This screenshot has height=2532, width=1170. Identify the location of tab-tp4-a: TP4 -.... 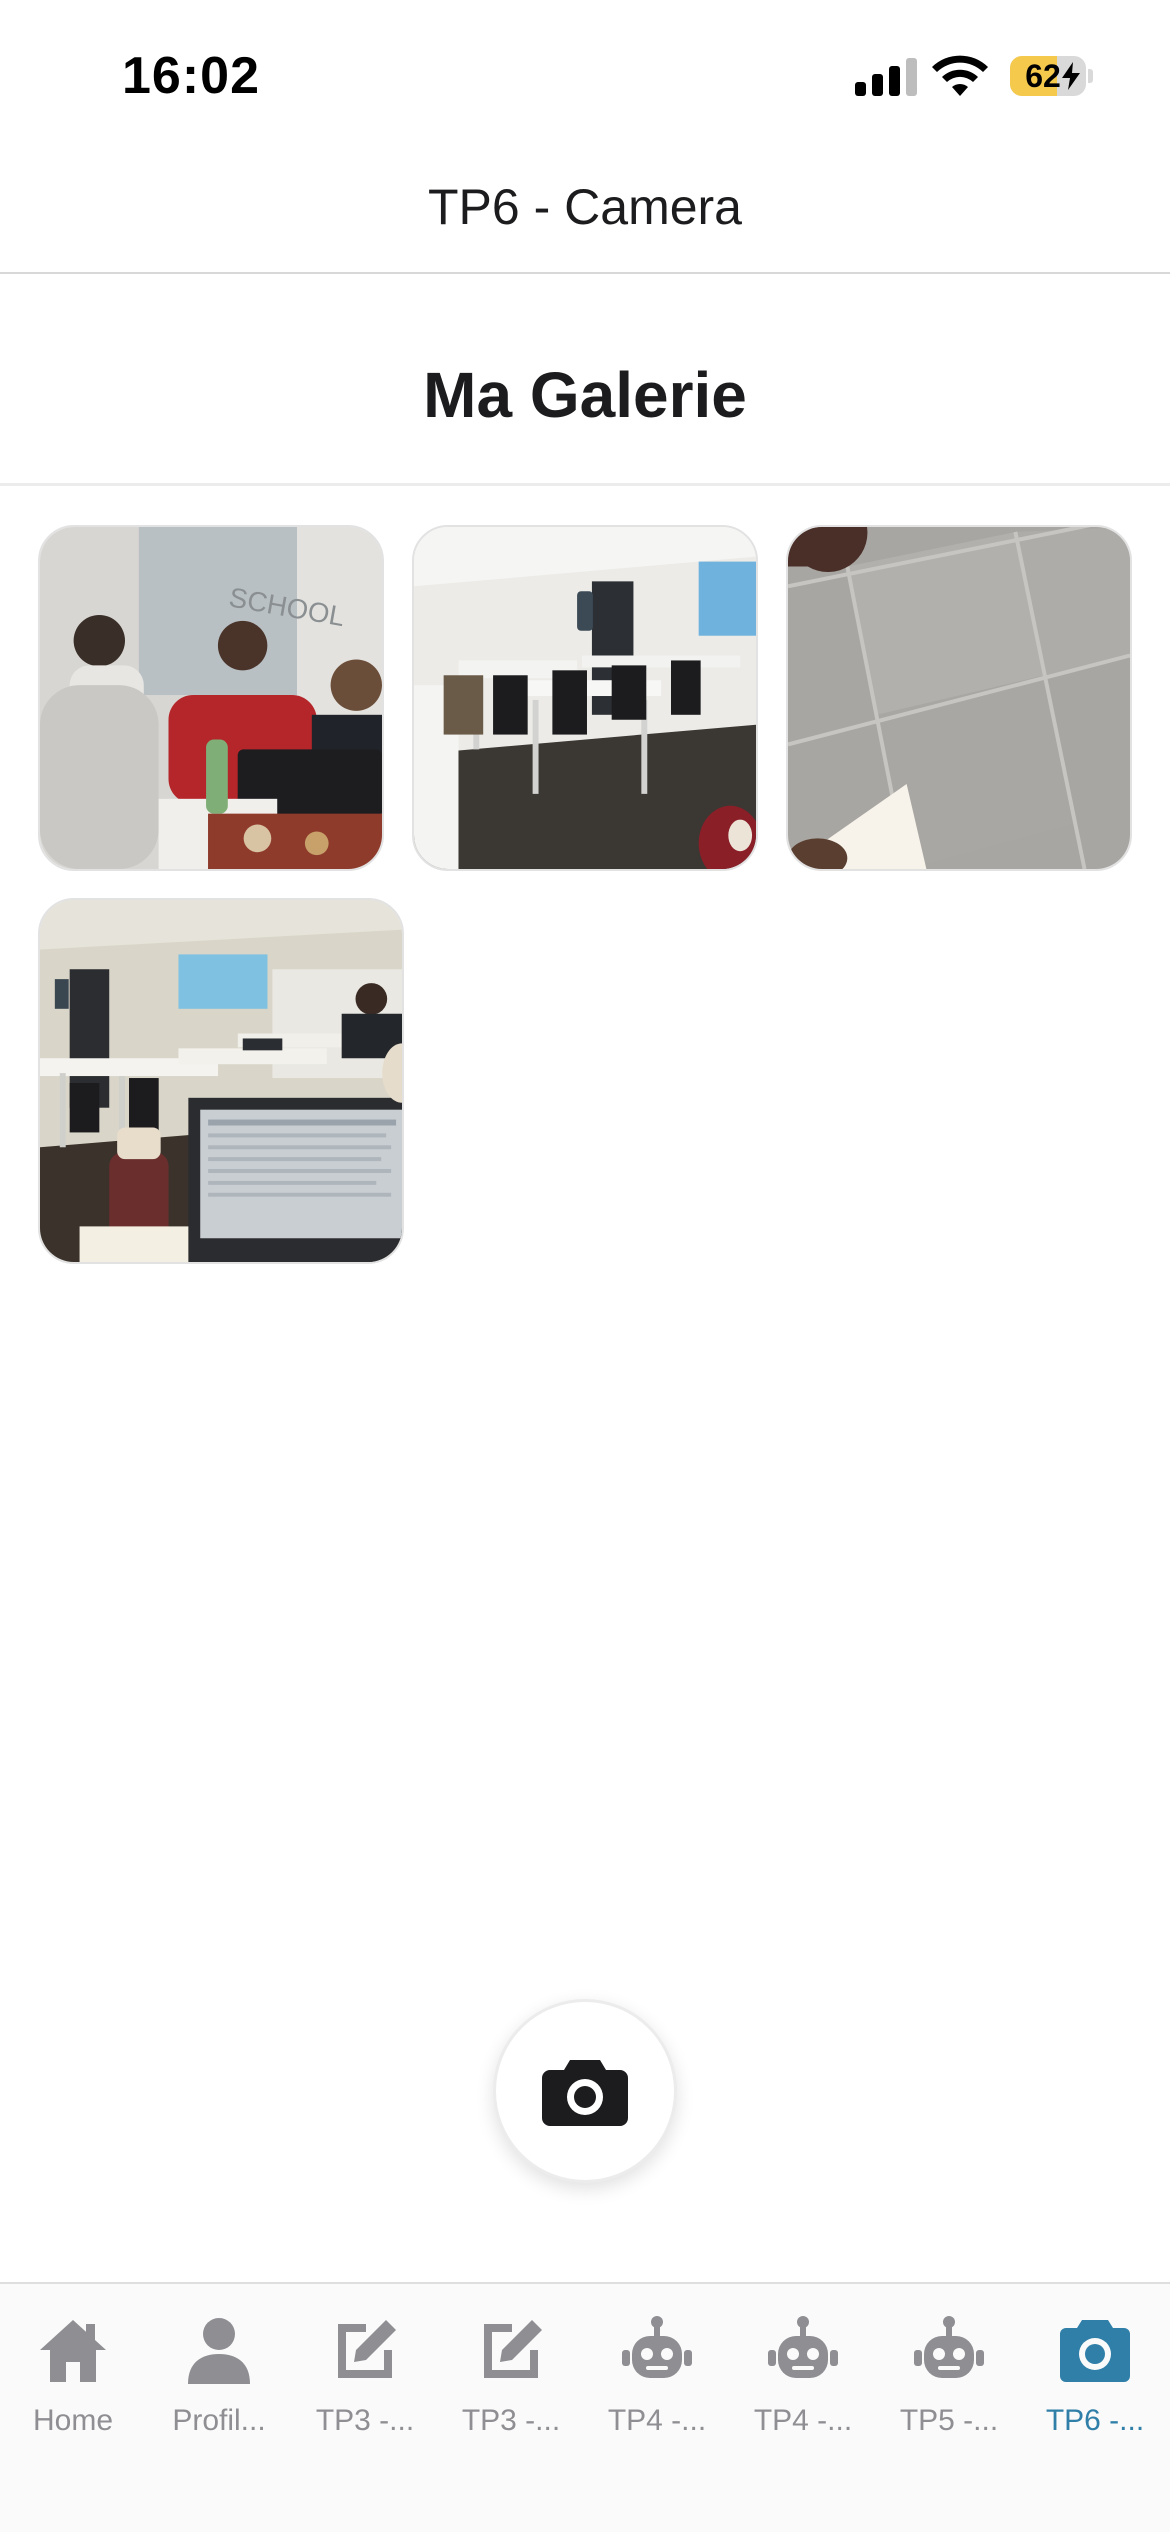
(657, 2379).